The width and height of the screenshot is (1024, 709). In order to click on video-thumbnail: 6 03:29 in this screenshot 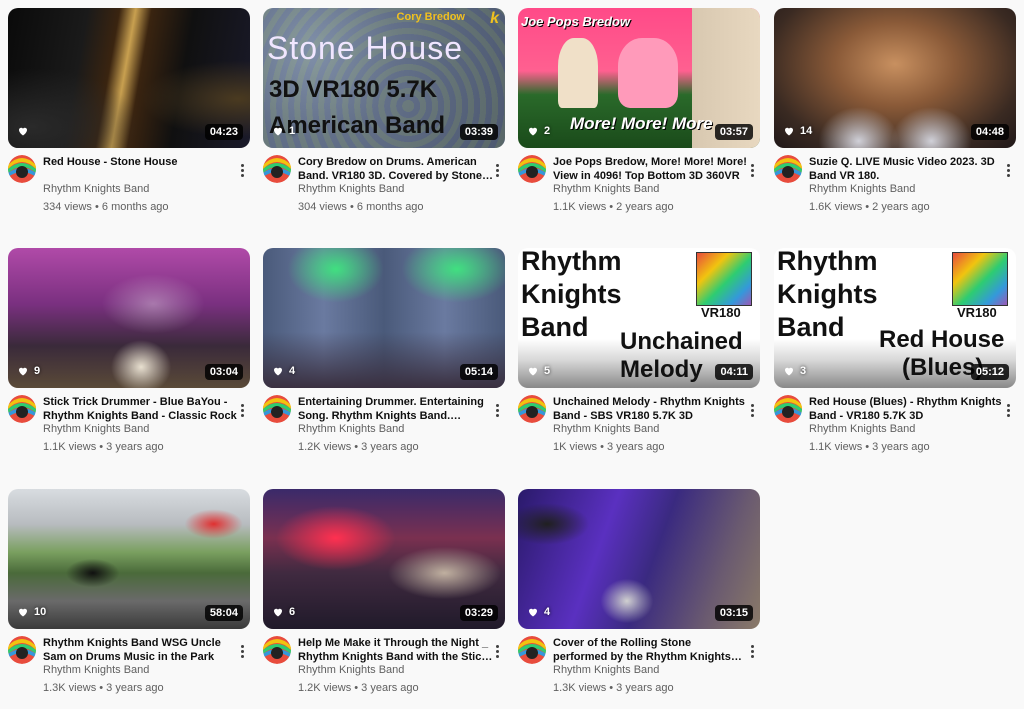, I will do `click(384, 559)`.